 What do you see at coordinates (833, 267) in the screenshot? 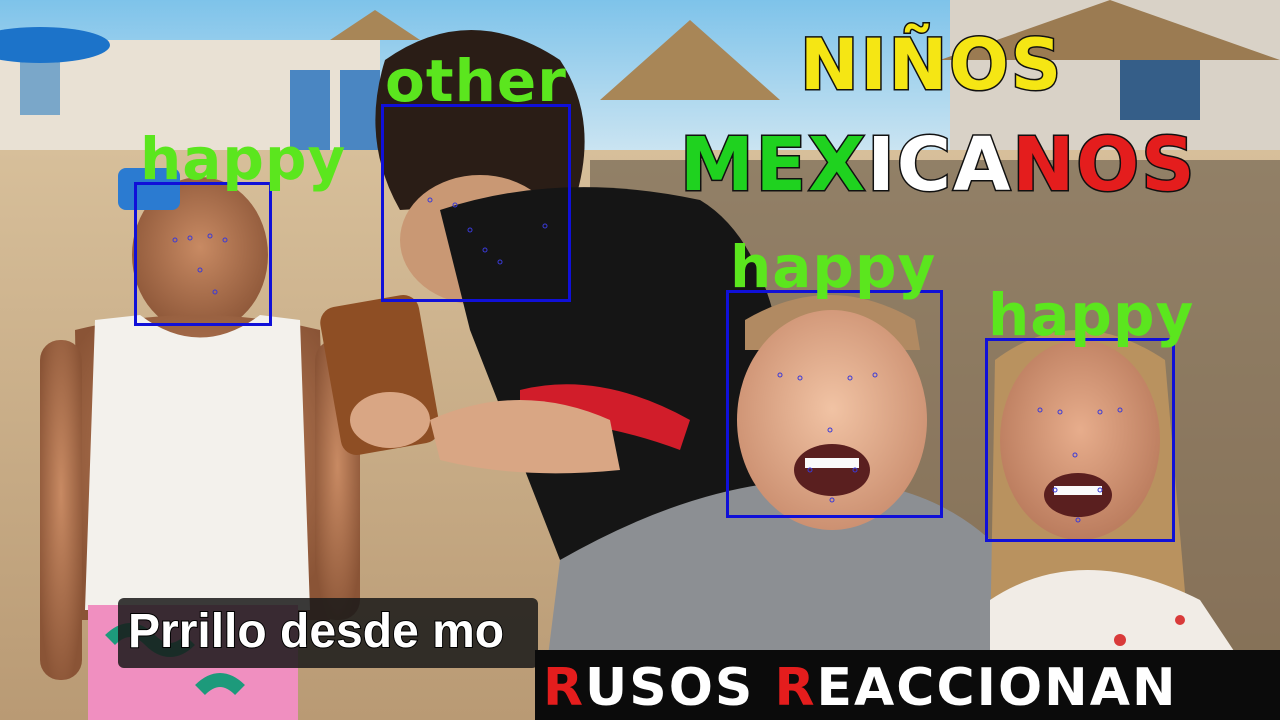
I see `emotion-label-man: happy` at bounding box center [833, 267].